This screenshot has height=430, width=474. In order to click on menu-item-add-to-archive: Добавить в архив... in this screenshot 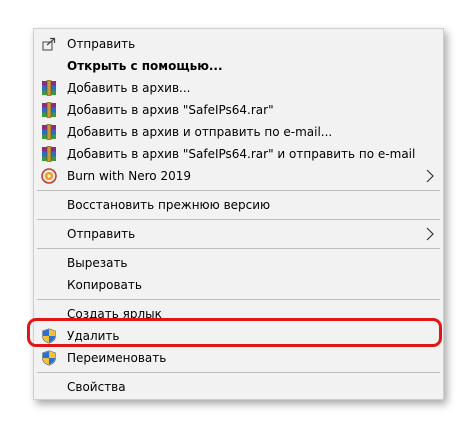, I will do `click(238, 88)`.